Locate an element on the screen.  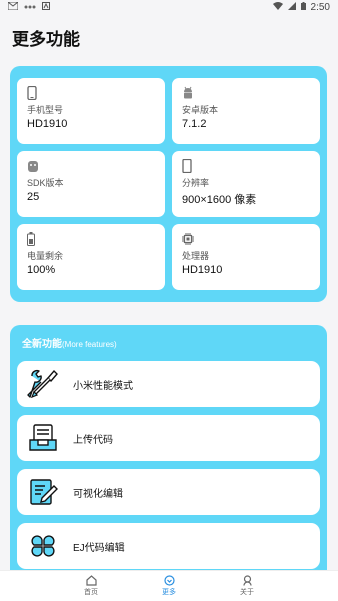
info-card-resolution: 分辨率 900×1600 像素 is located at coordinates (246, 184).